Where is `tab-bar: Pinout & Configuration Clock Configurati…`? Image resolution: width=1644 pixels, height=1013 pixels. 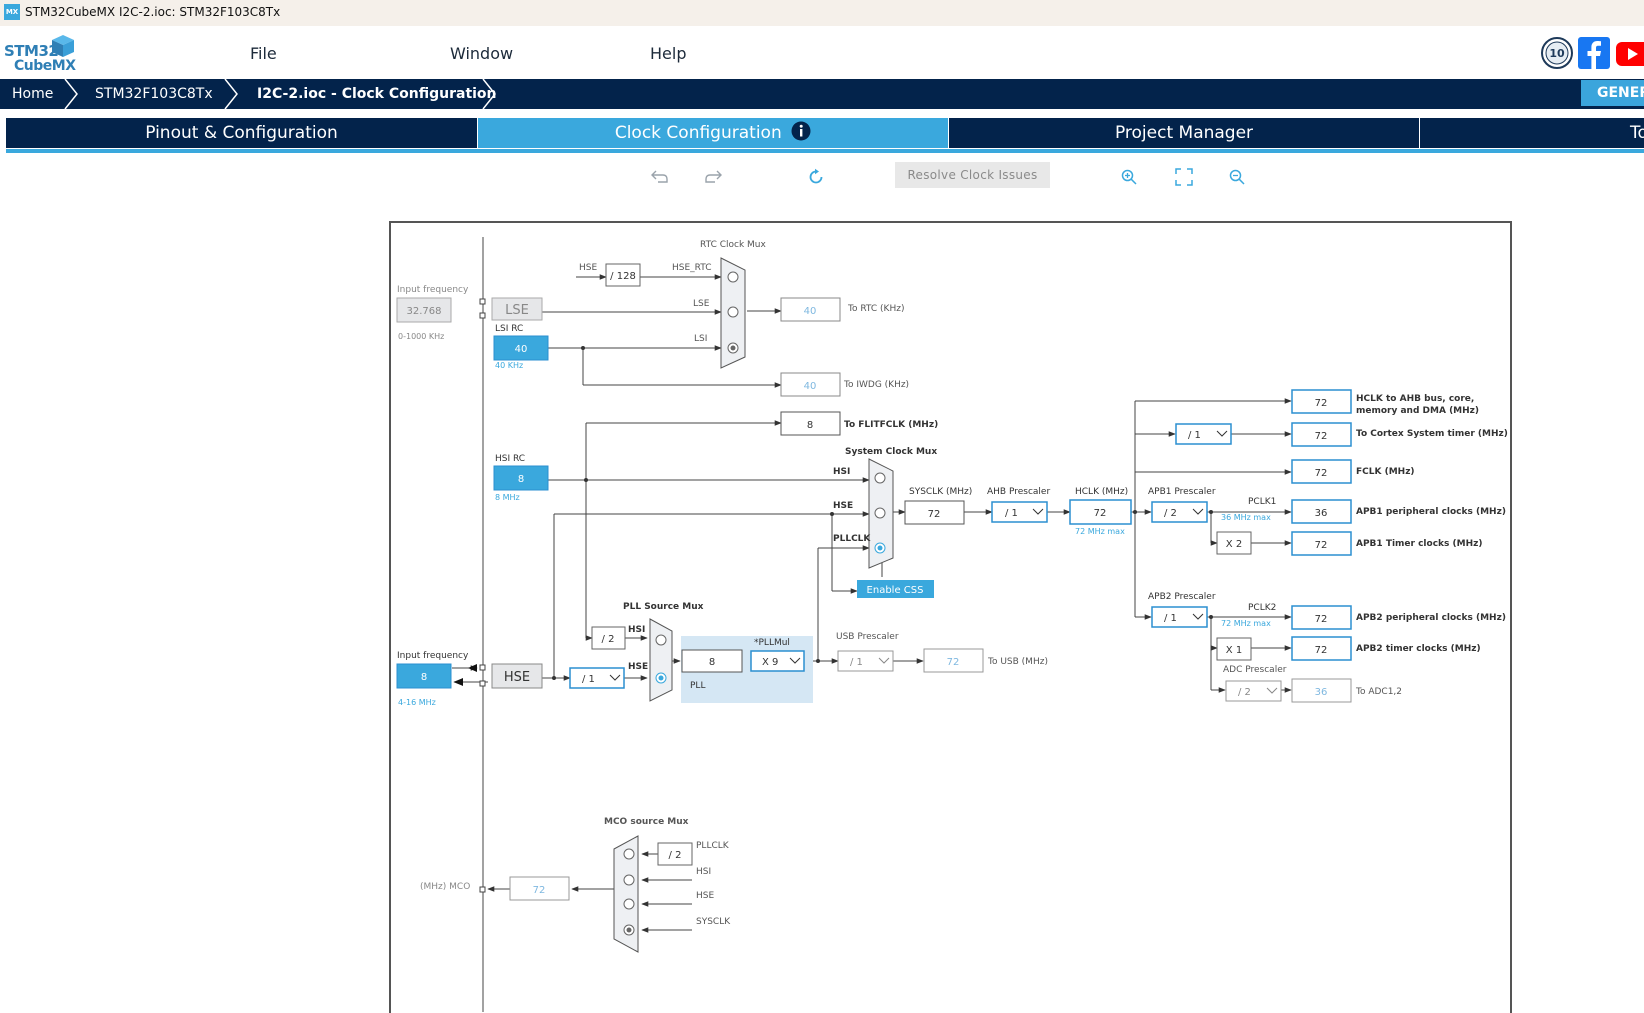
tab-bar: Pinout & Configuration Clock Configurati… is located at coordinates (825, 134).